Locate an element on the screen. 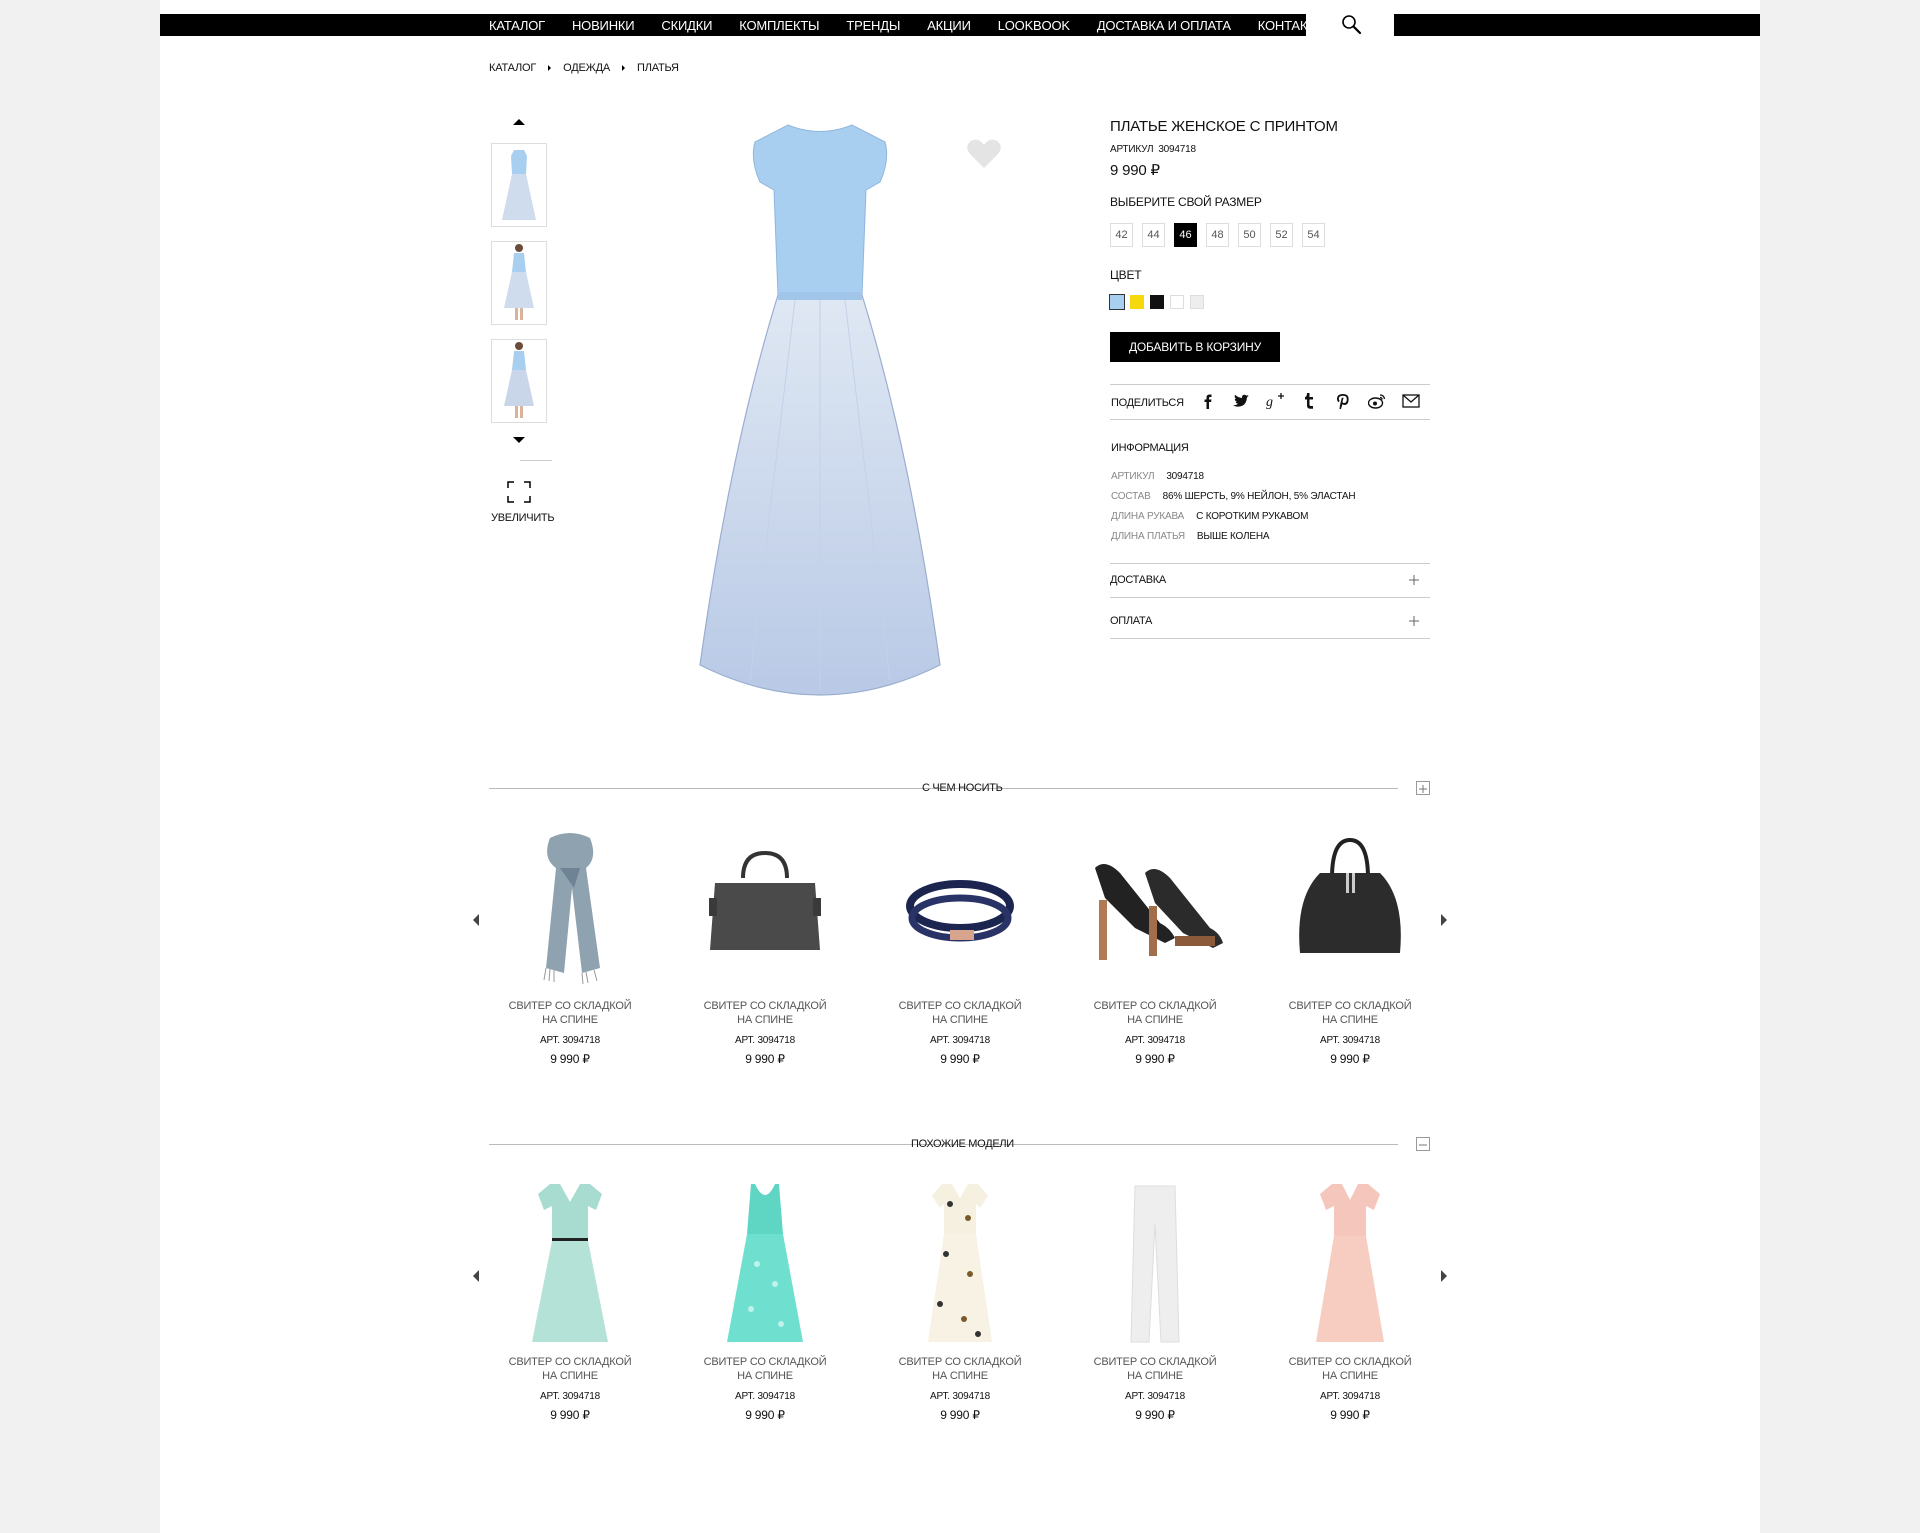 This screenshot has width=1920, height=1533. nav-item-contacts: КОНТАКТЫ is located at coordinates (1292, 25).